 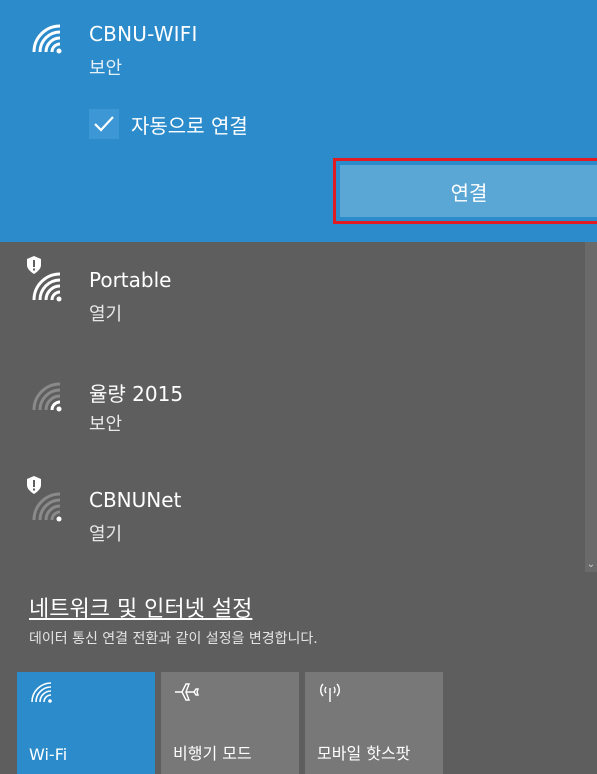 I want to click on hotspot-icon, so click(x=330, y=693).